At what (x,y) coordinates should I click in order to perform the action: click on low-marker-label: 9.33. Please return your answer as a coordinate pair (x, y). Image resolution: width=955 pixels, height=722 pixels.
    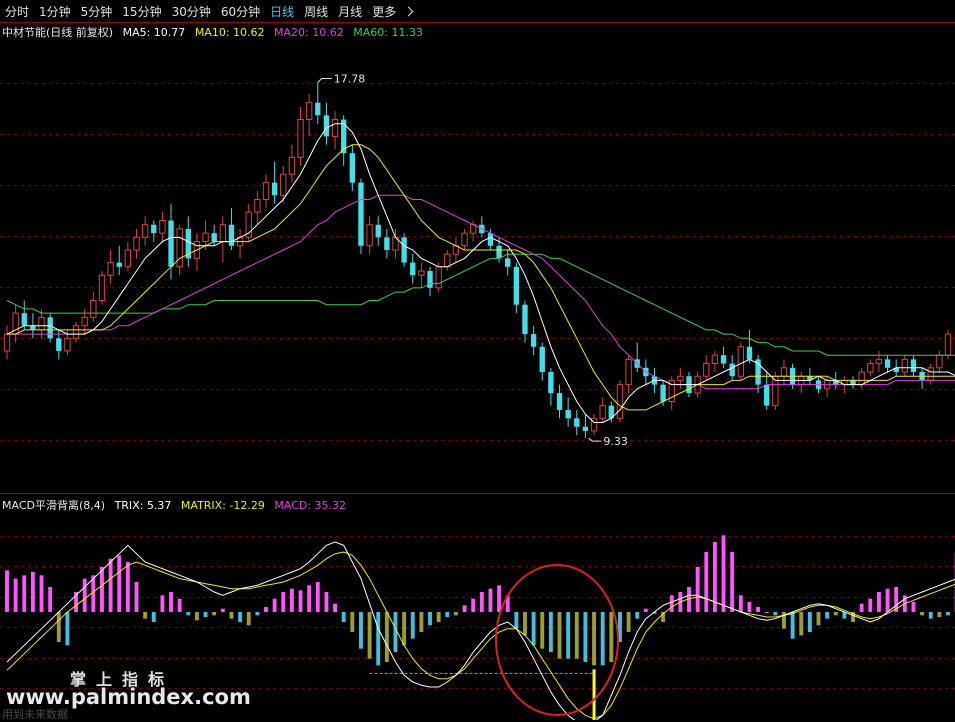
    Looking at the image, I should click on (615, 441).